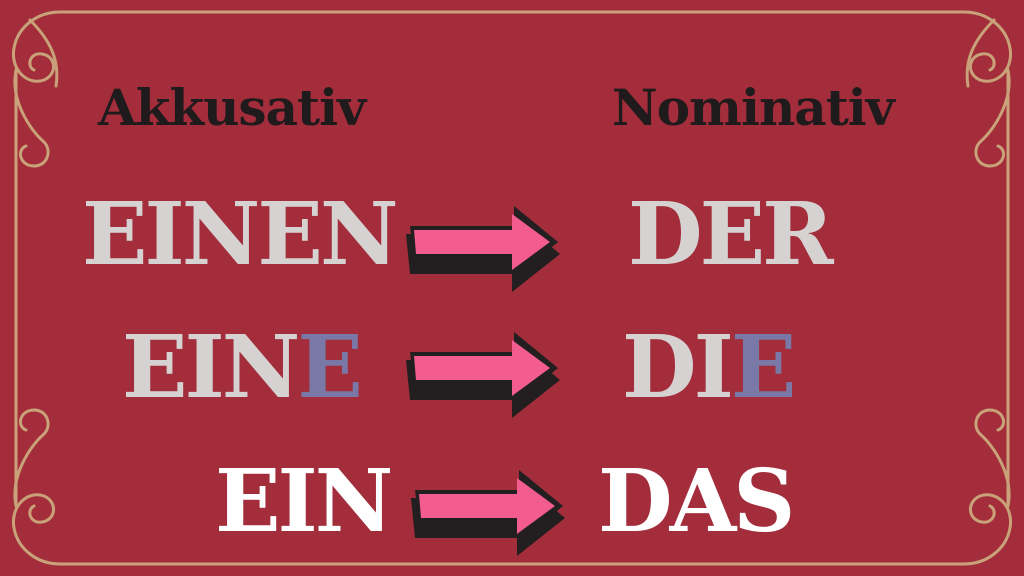 This screenshot has width=1024, height=576. I want to click on word-einen: EINEN, so click(240, 234).